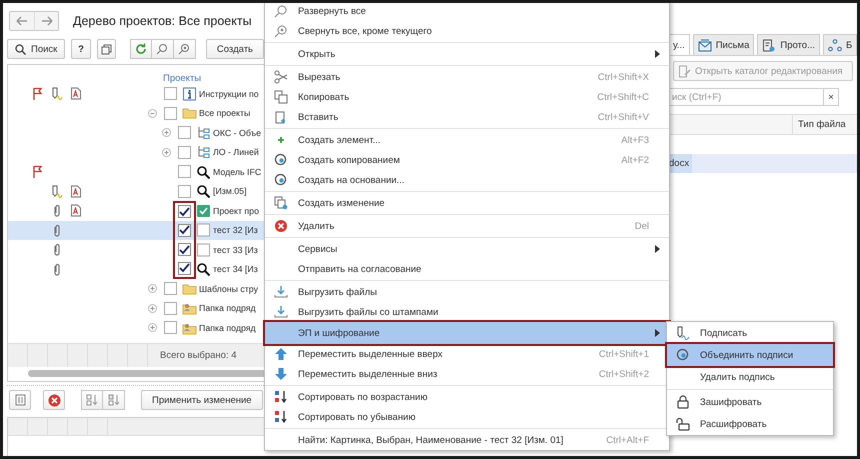 The image size is (860, 459). Describe the element at coordinates (136, 269) in the screenshot. I see `tree-row: тест 34 [Из` at that location.